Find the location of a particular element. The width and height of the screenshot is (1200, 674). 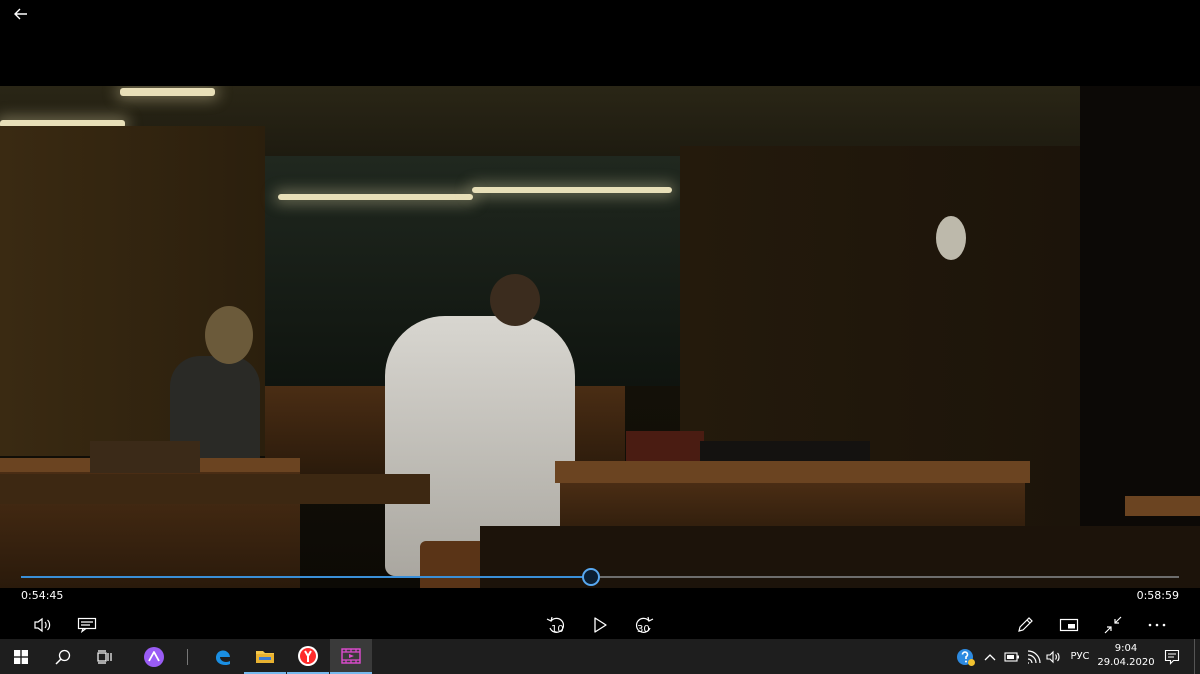

film-icon is located at coordinates (351, 655).